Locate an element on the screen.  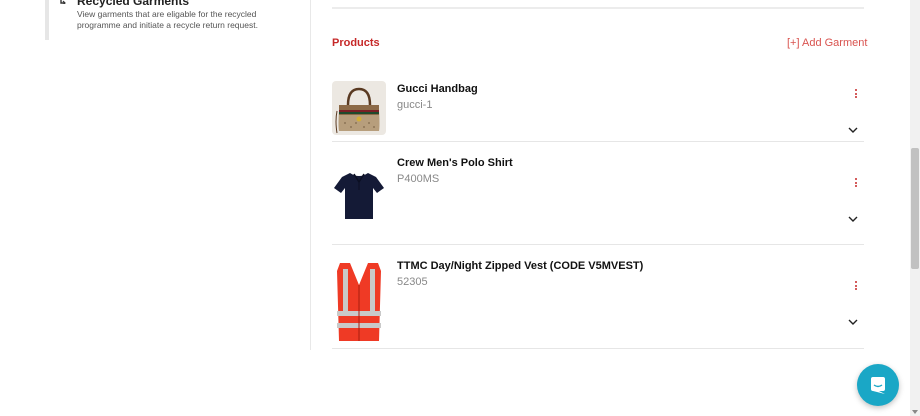
section-divider is located at coordinates (598, 8).